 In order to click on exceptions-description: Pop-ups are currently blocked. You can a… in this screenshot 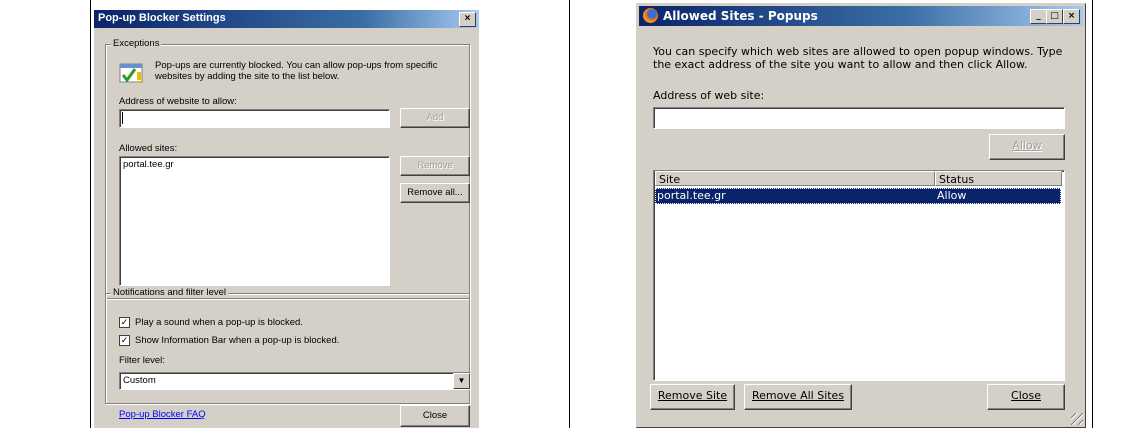, I will do `click(310, 71)`.